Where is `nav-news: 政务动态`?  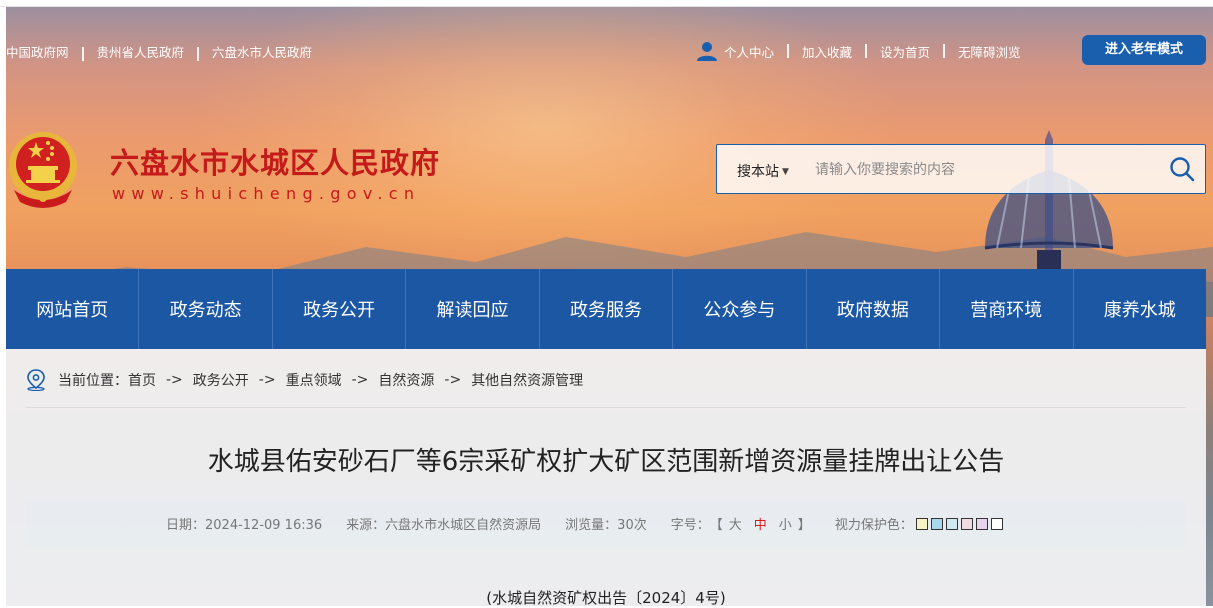
nav-news: 政务动态 is located at coordinates (206, 309).